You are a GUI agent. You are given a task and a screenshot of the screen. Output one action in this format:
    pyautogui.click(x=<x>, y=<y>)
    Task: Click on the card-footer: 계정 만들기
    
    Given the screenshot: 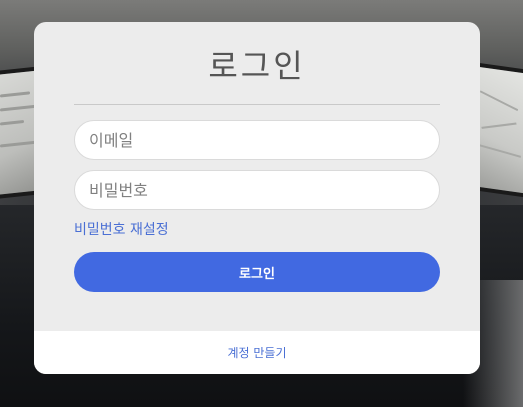 What is the action you would take?
    pyautogui.click(x=257, y=352)
    